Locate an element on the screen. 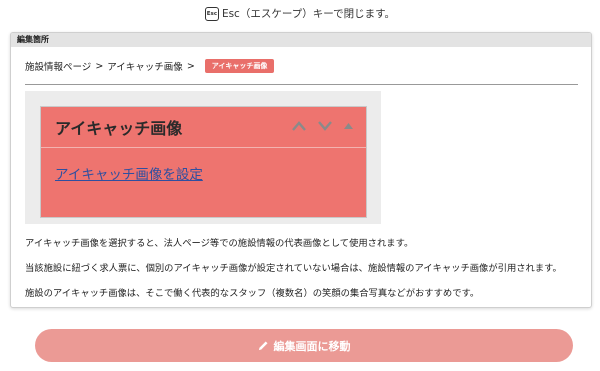 The width and height of the screenshot is (600, 371). widget-header: アイキャッチ画像 is located at coordinates (203, 127).